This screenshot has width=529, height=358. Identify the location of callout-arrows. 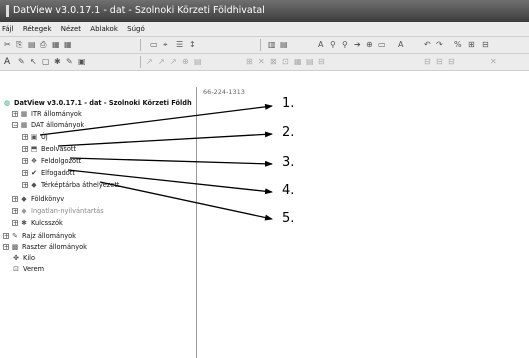
(156, 162).